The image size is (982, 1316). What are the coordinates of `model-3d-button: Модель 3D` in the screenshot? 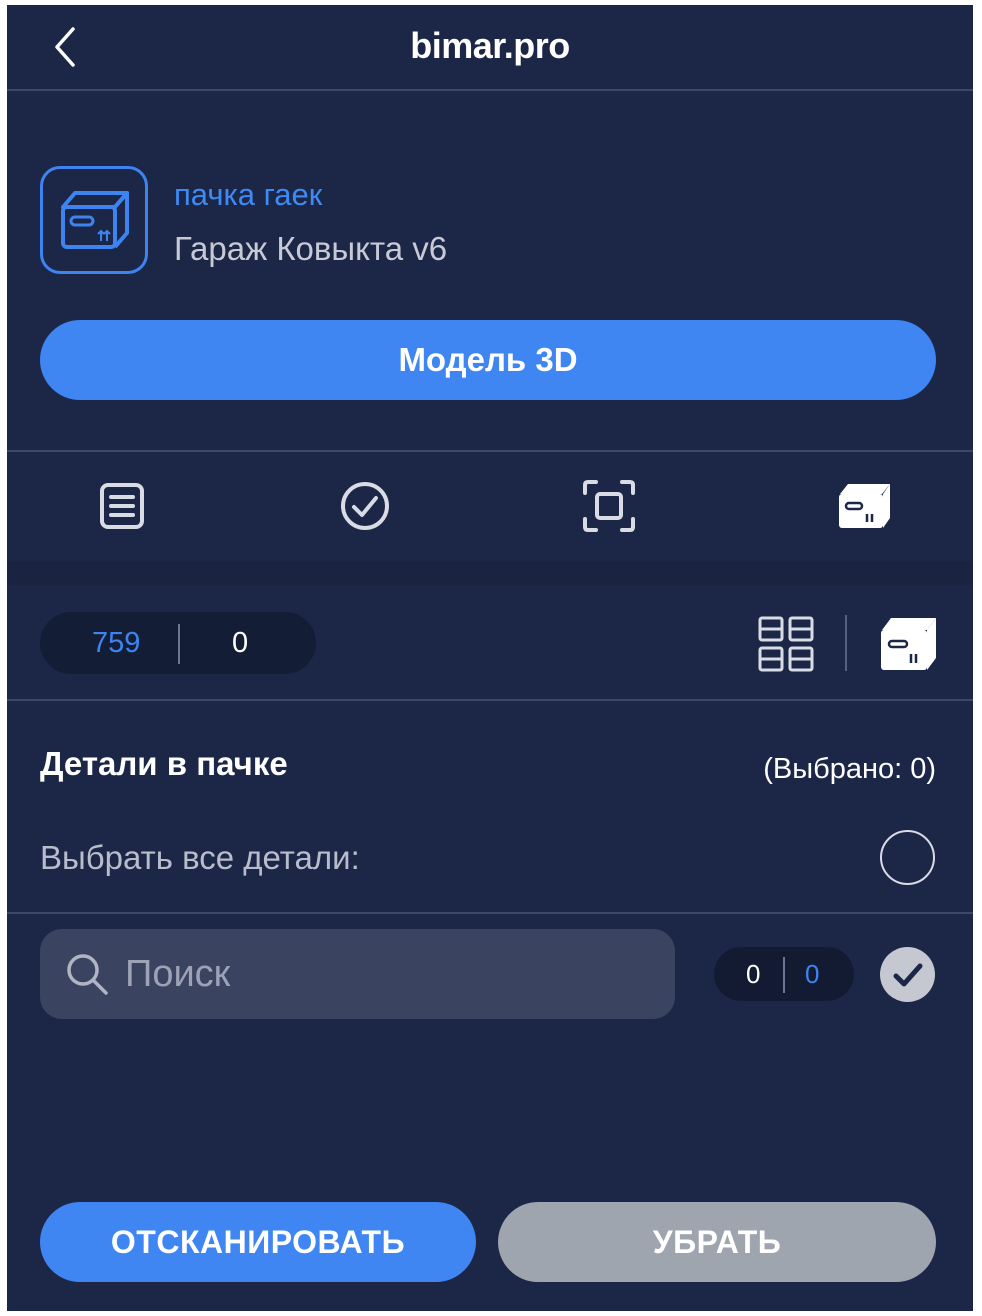 It's located at (488, 360).